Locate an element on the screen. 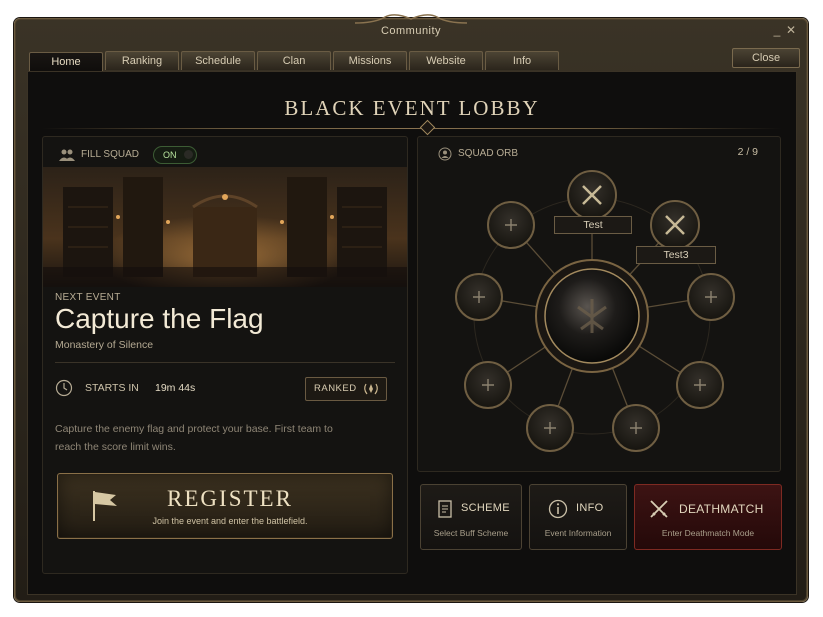 Image resolution: width=823 pixels, height=617 pixels. toggle-state: ON is located at coordinates (170, 155).